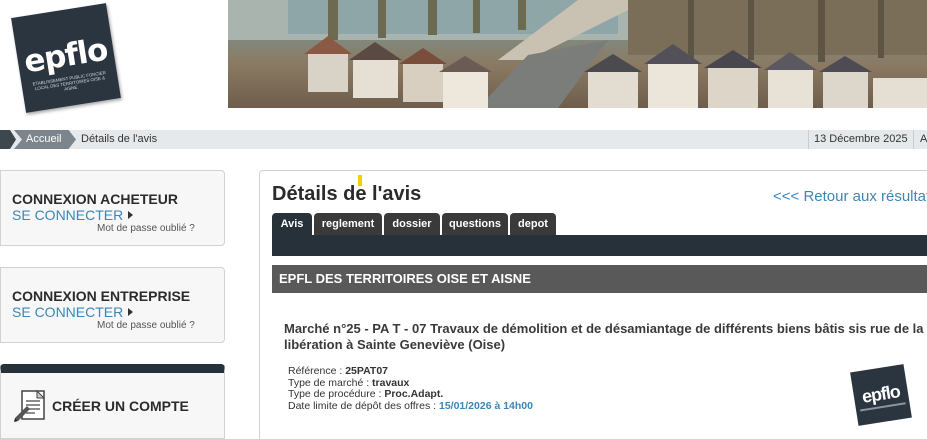 The image size is (927, 439). I want to click on entreprise-connect-link: SE CONNECTER, so click(73, 312).